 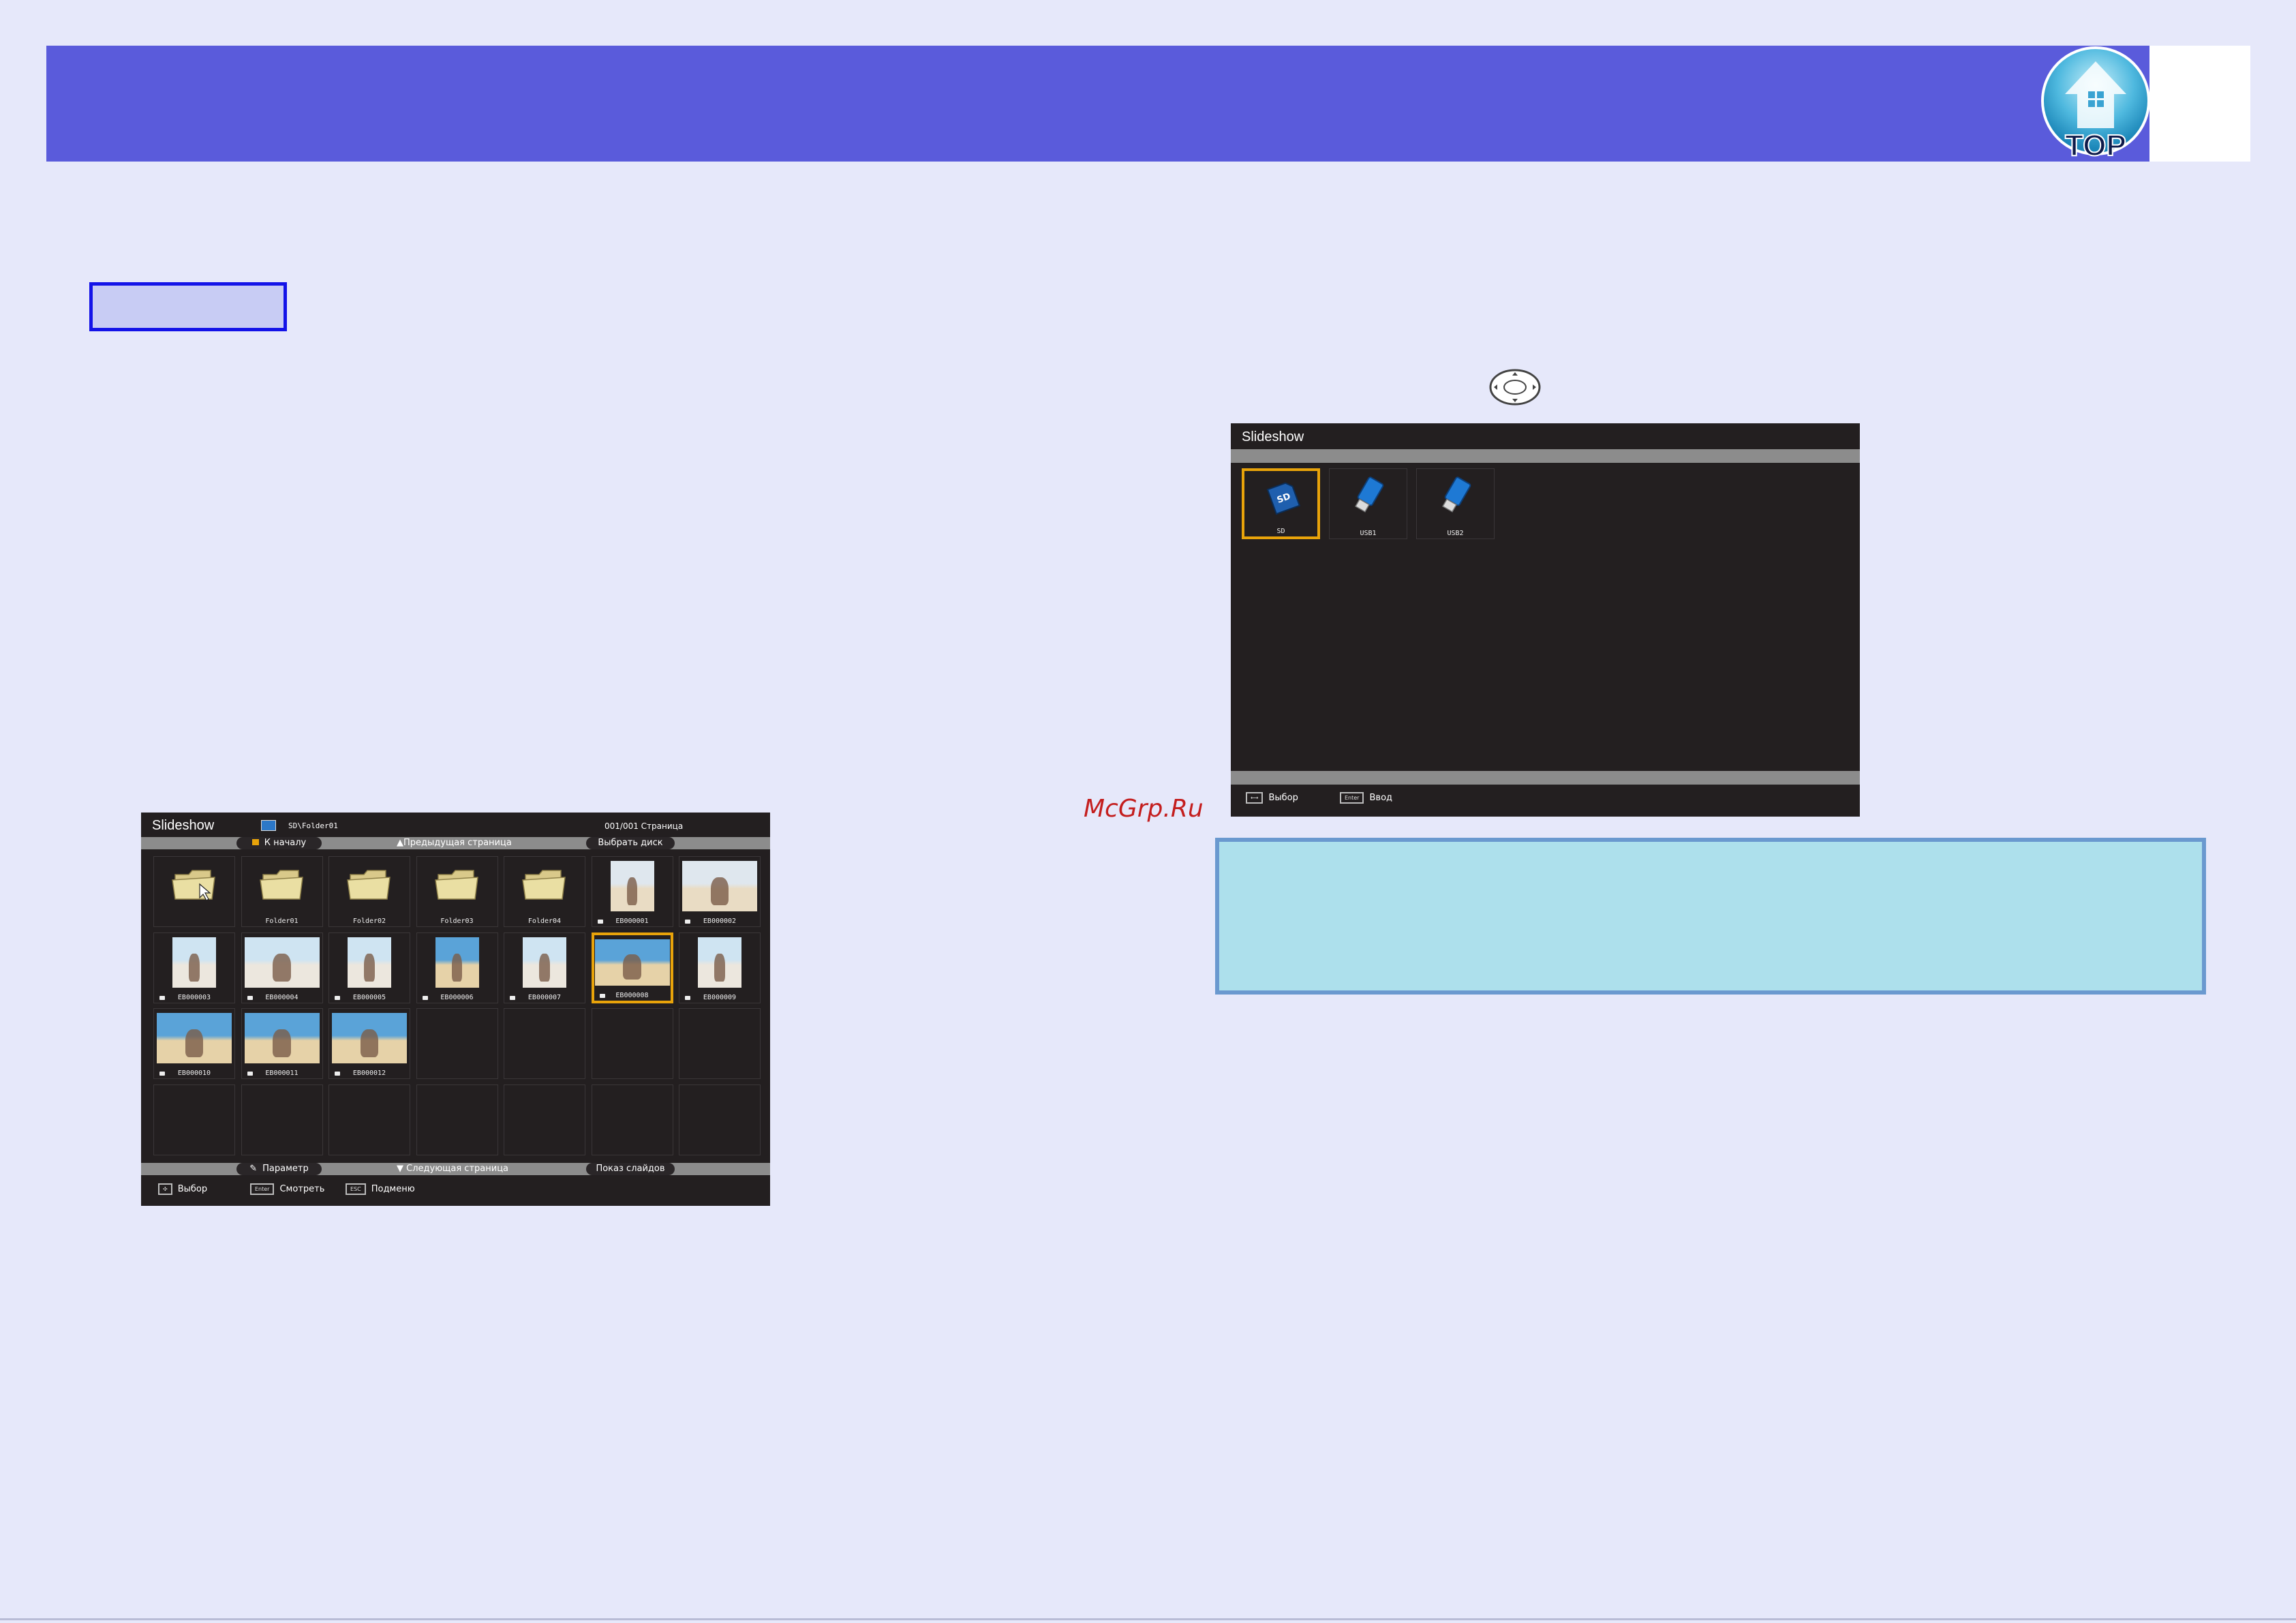 I want to click on item-label: EB000003, so click(x=194, y=997).